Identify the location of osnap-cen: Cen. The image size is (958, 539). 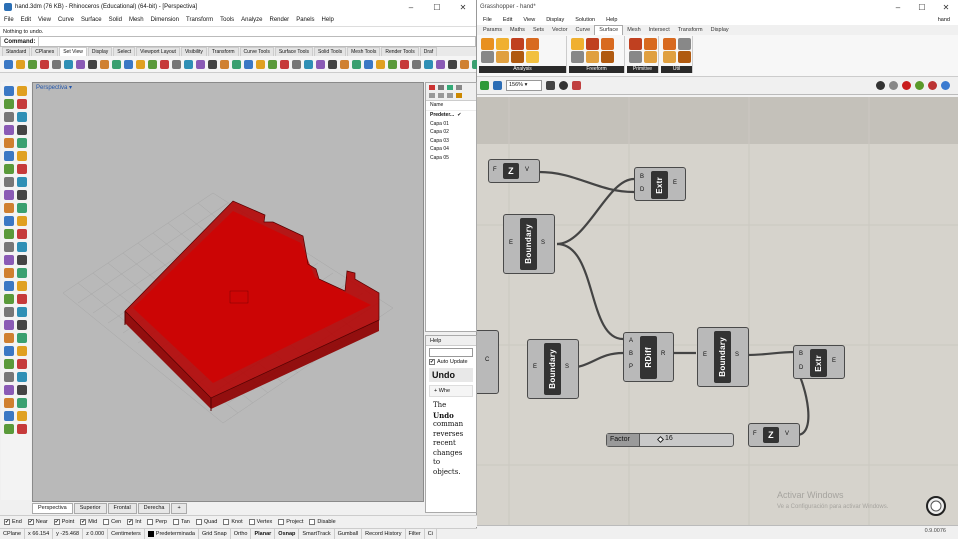
(112, 521).